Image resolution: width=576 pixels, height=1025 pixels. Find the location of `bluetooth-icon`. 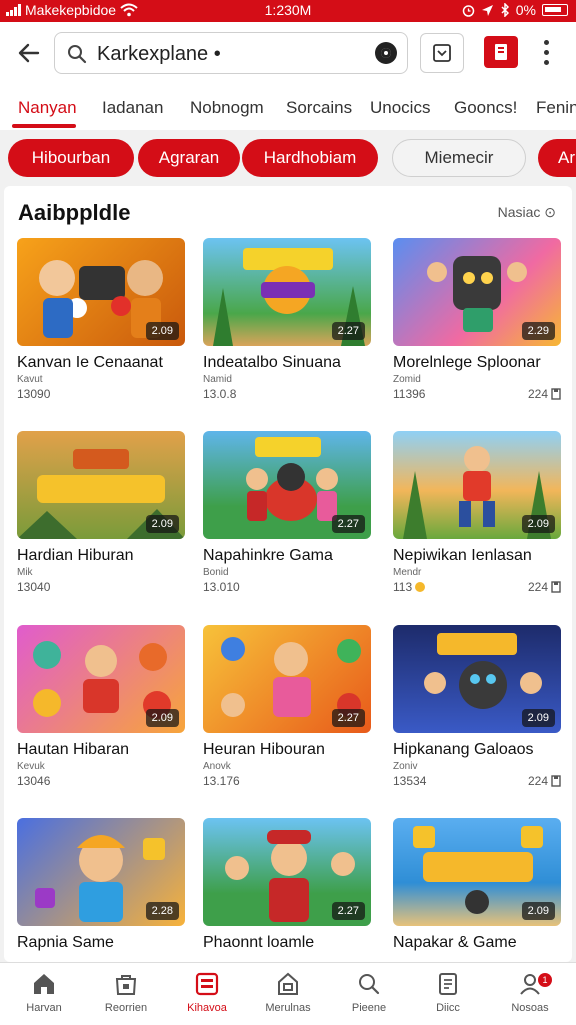

bluetooth-icon is located at coordinates (505, 10).